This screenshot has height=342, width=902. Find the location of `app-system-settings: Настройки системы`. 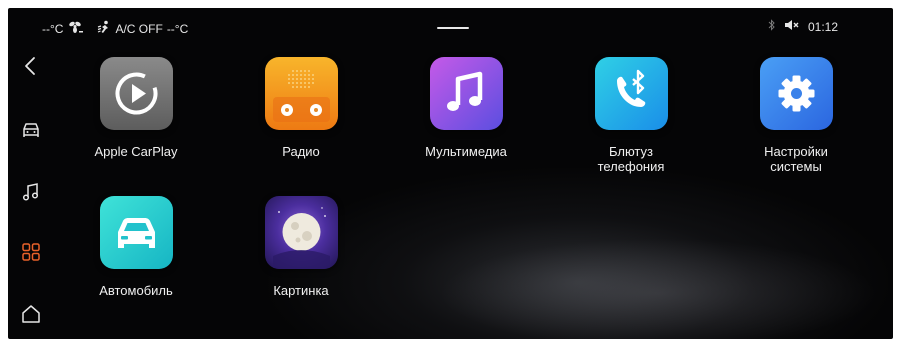

app-system-settings: Настройки системы is located at coordinates (796, 115).